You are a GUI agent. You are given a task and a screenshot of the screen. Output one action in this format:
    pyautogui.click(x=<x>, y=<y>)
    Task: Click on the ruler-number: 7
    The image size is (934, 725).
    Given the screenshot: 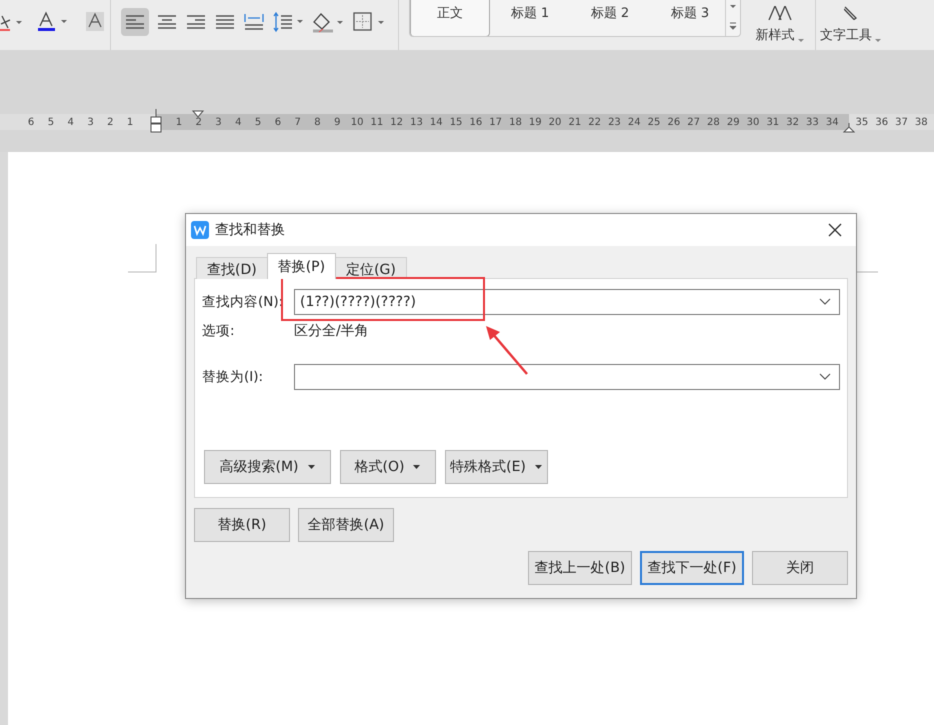 What is the action you would take?
    pyautogui.click(x=297, y=122)
    